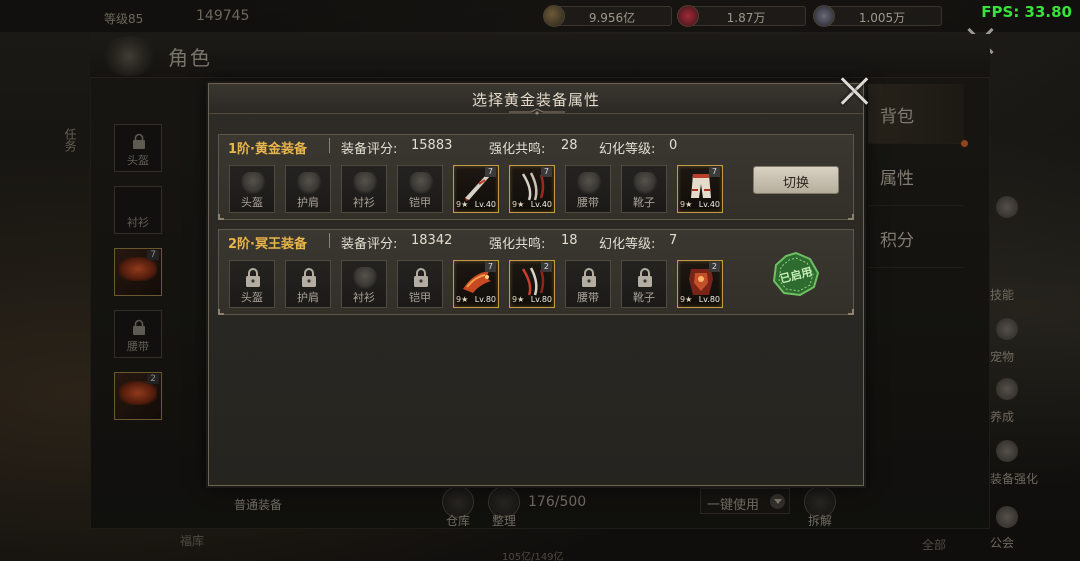 This screenshot has height=561, width=1080. Describe the element at coordinates (309, 183) in the screenshot. I see `shoulder-icon` at that location.